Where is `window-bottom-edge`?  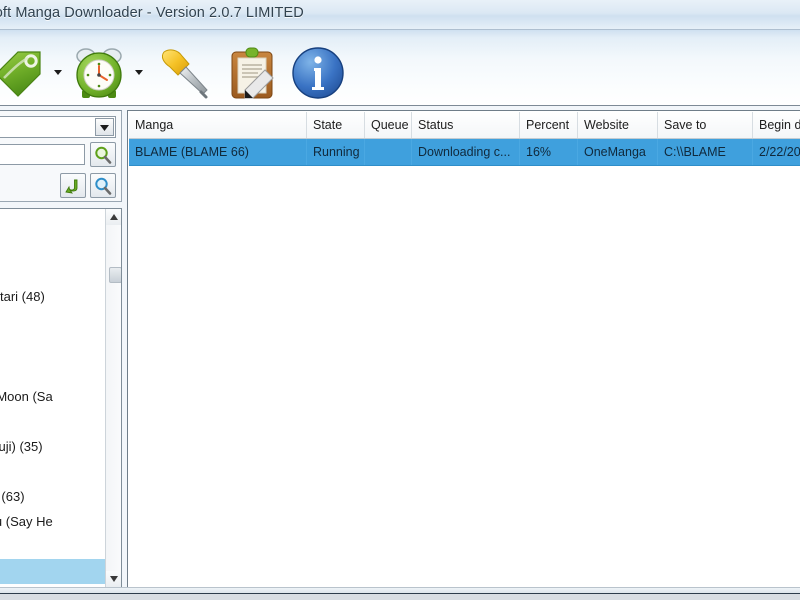
window-bottom-edge is located at coordinates (400, 590).